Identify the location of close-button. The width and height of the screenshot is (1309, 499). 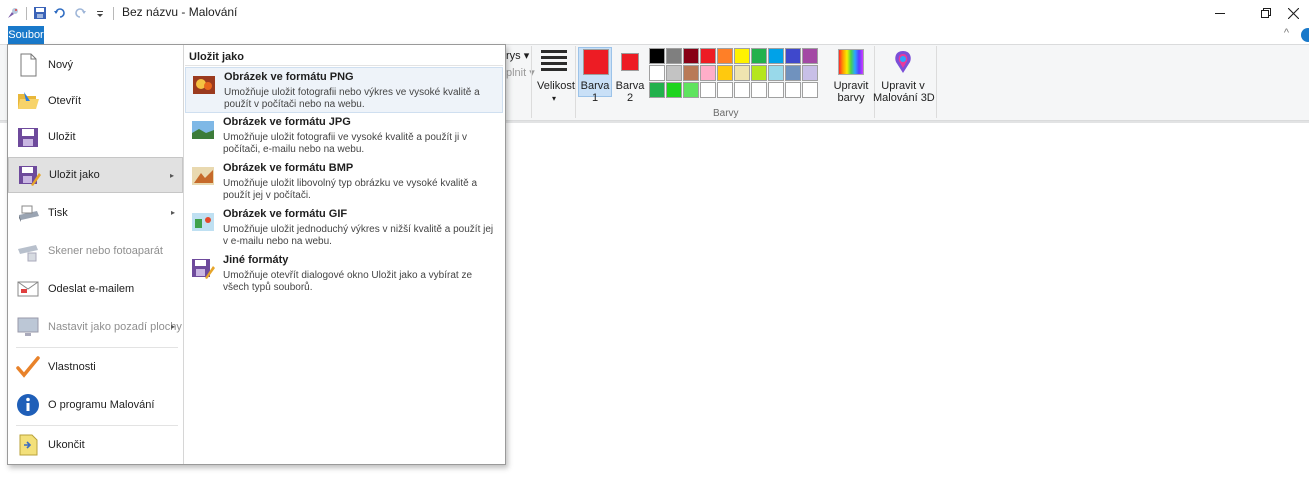
(1286, 13).